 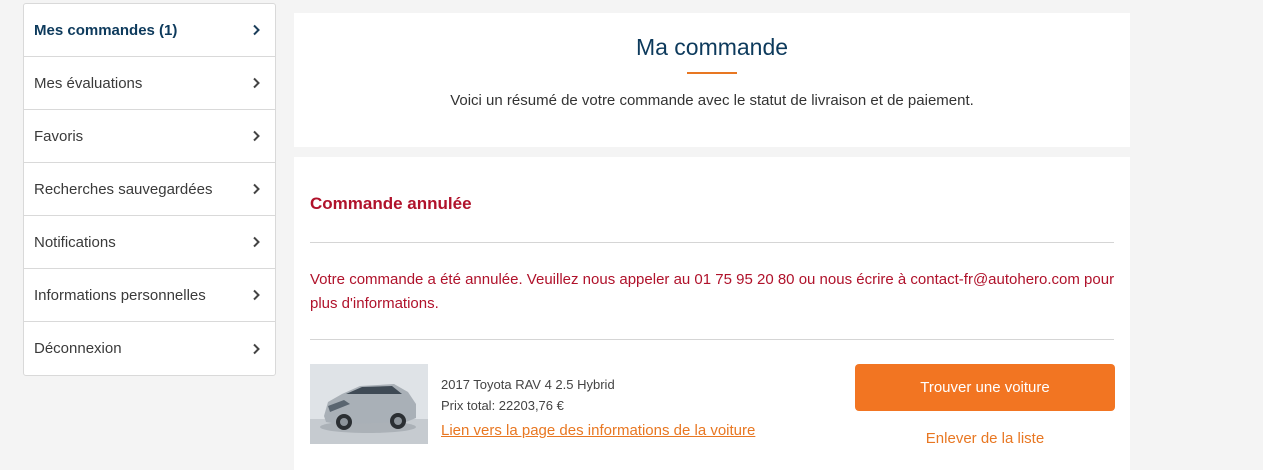 I want to click on remove-from-list-link: Enlever de la liste, so click(x=985, y=438).